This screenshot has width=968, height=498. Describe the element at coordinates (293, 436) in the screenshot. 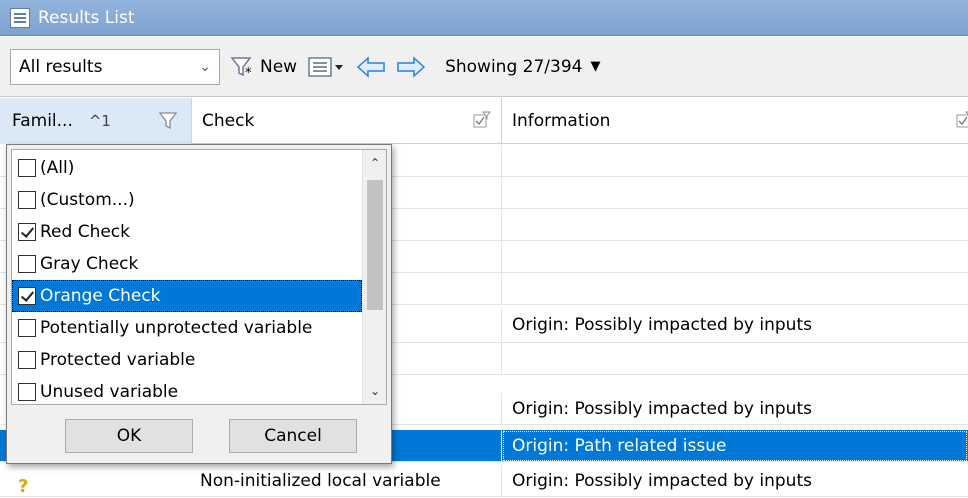

I see `cancel-button: Cancel` at that location.